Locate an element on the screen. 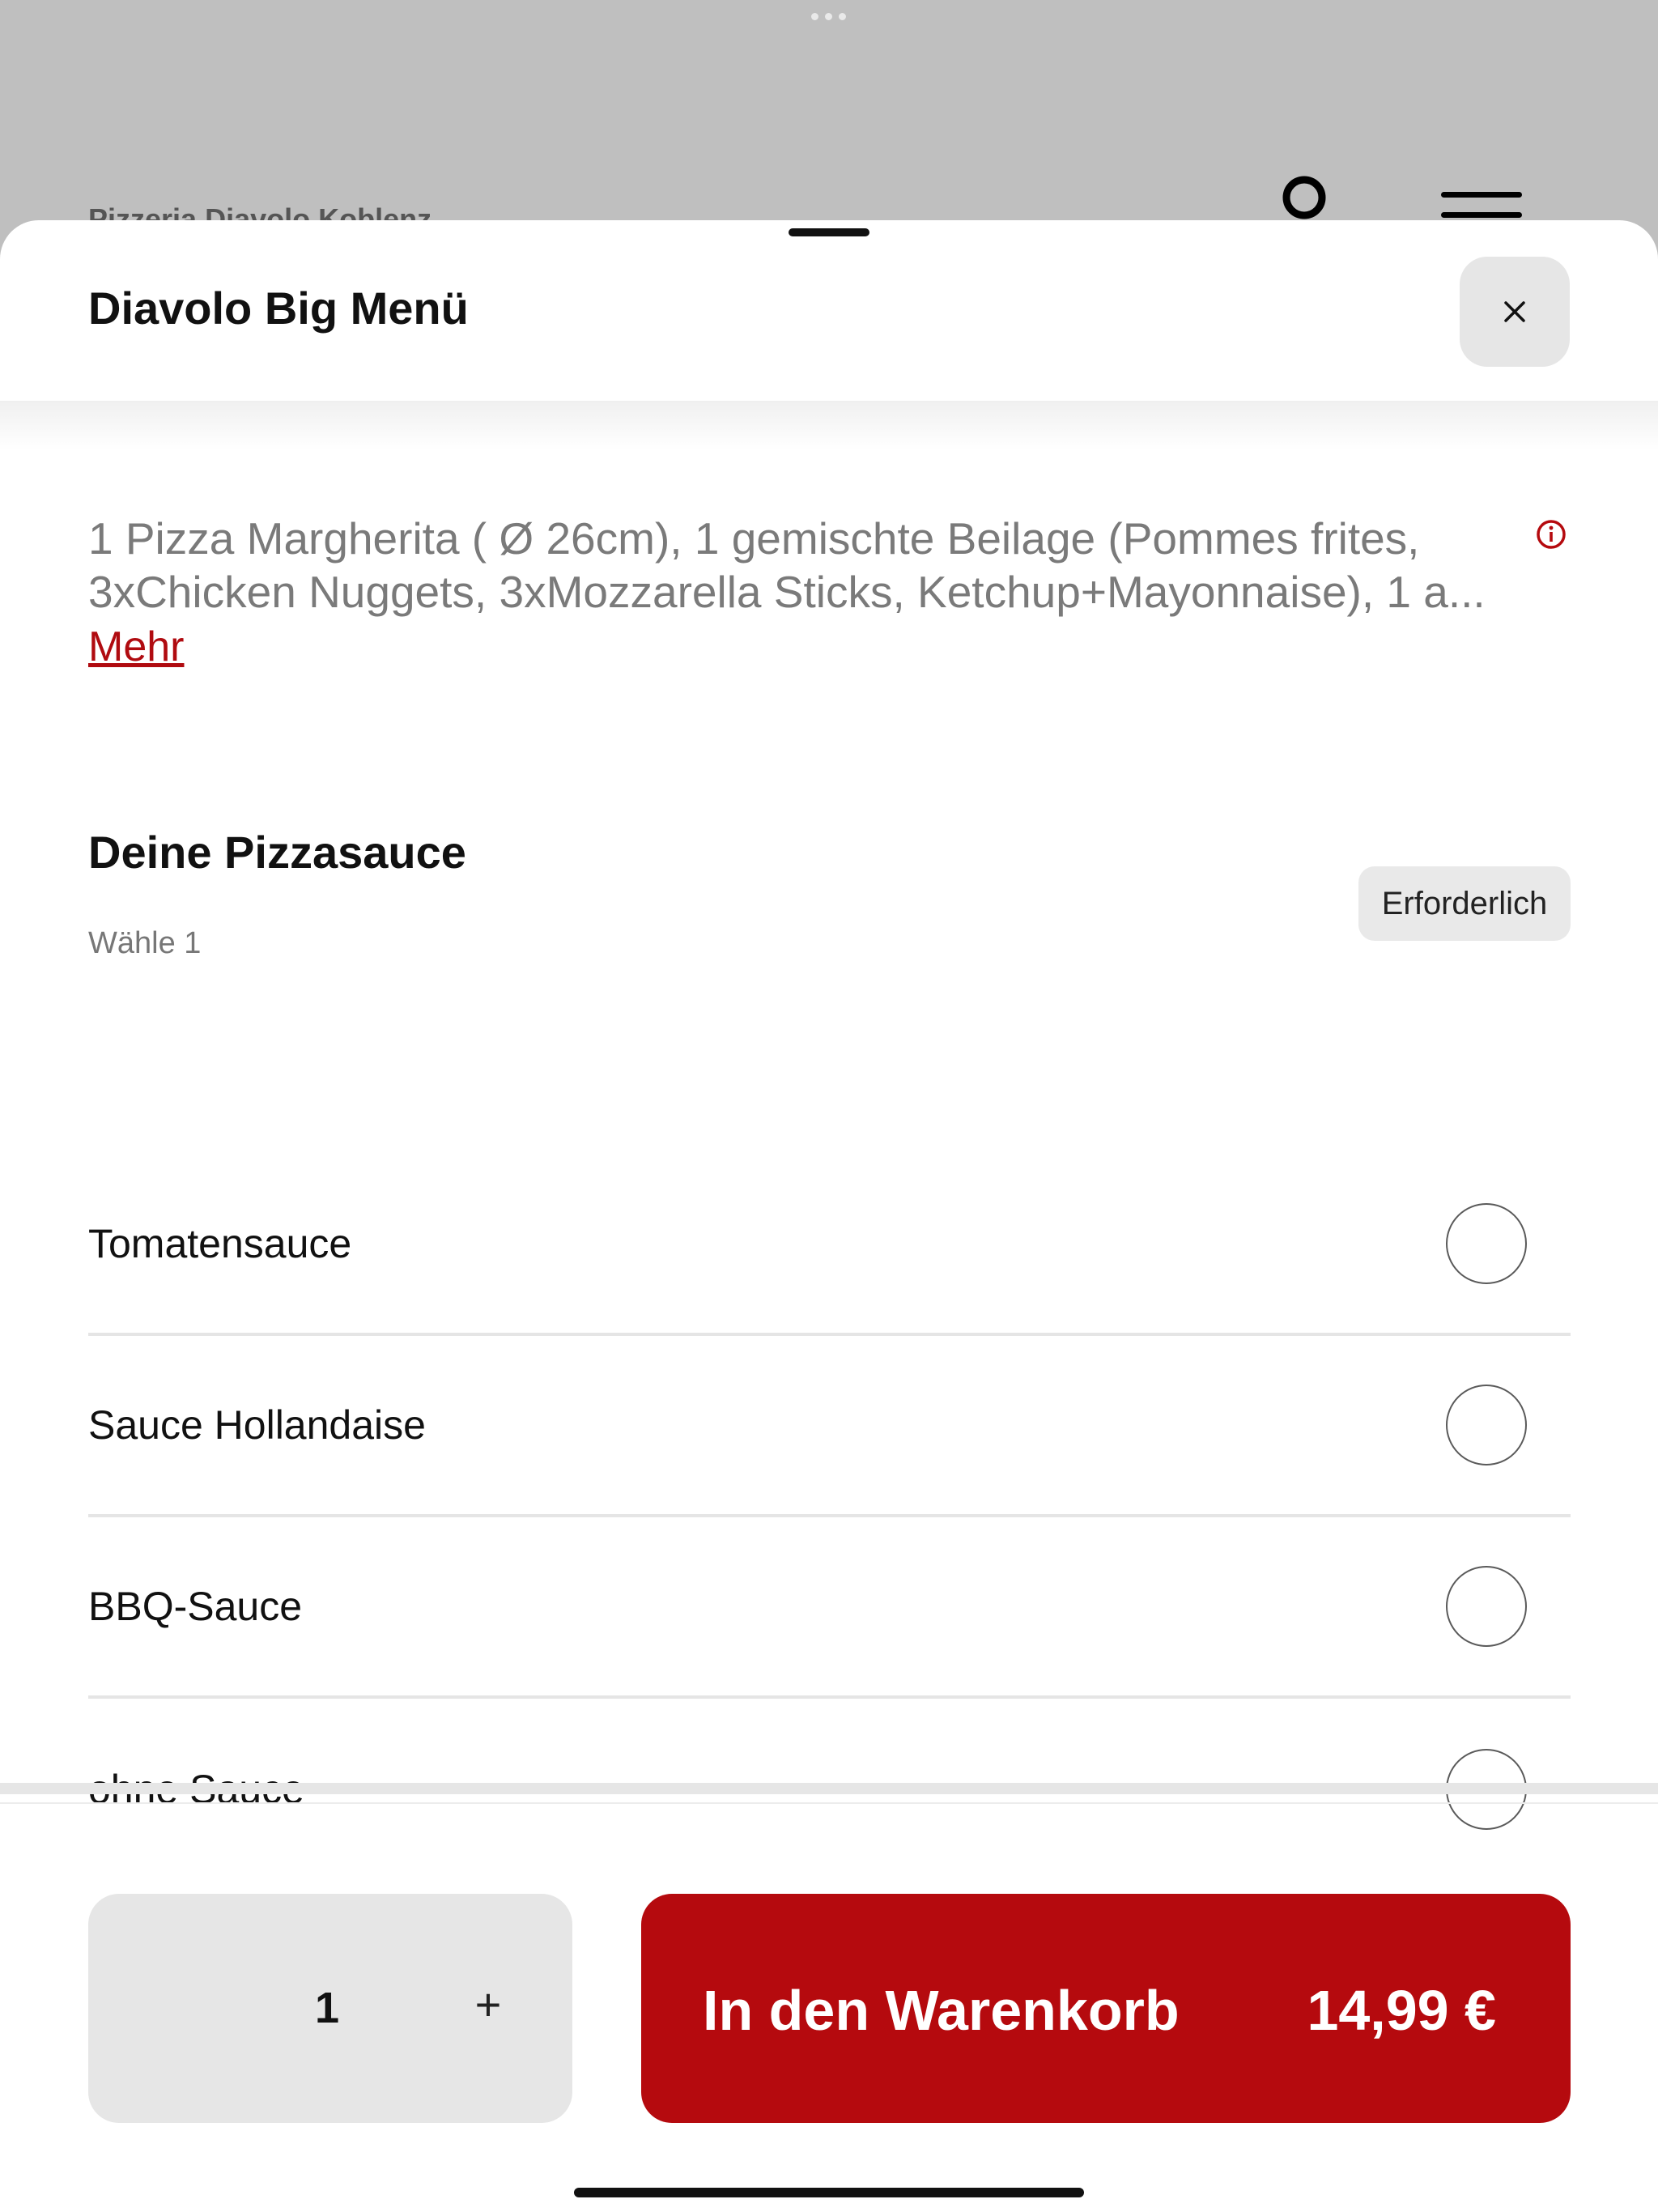 Image resolution: width=1658 pixels, height=2212 pixels. more-link: Mehr is located at coordinates (136, 647).